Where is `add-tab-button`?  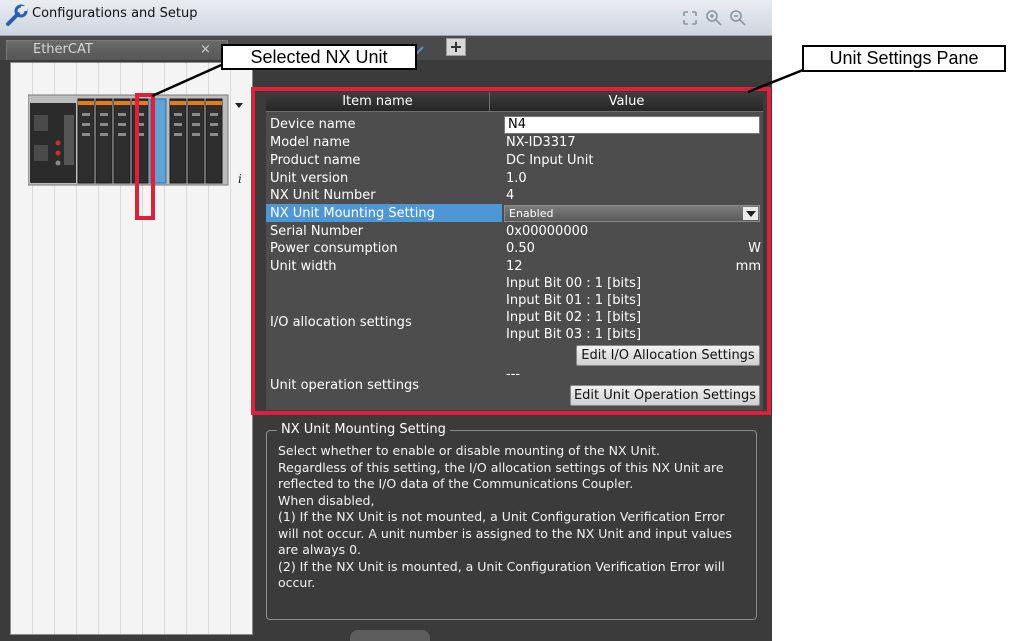 add-tab-button is located at coordinates (456, 47).